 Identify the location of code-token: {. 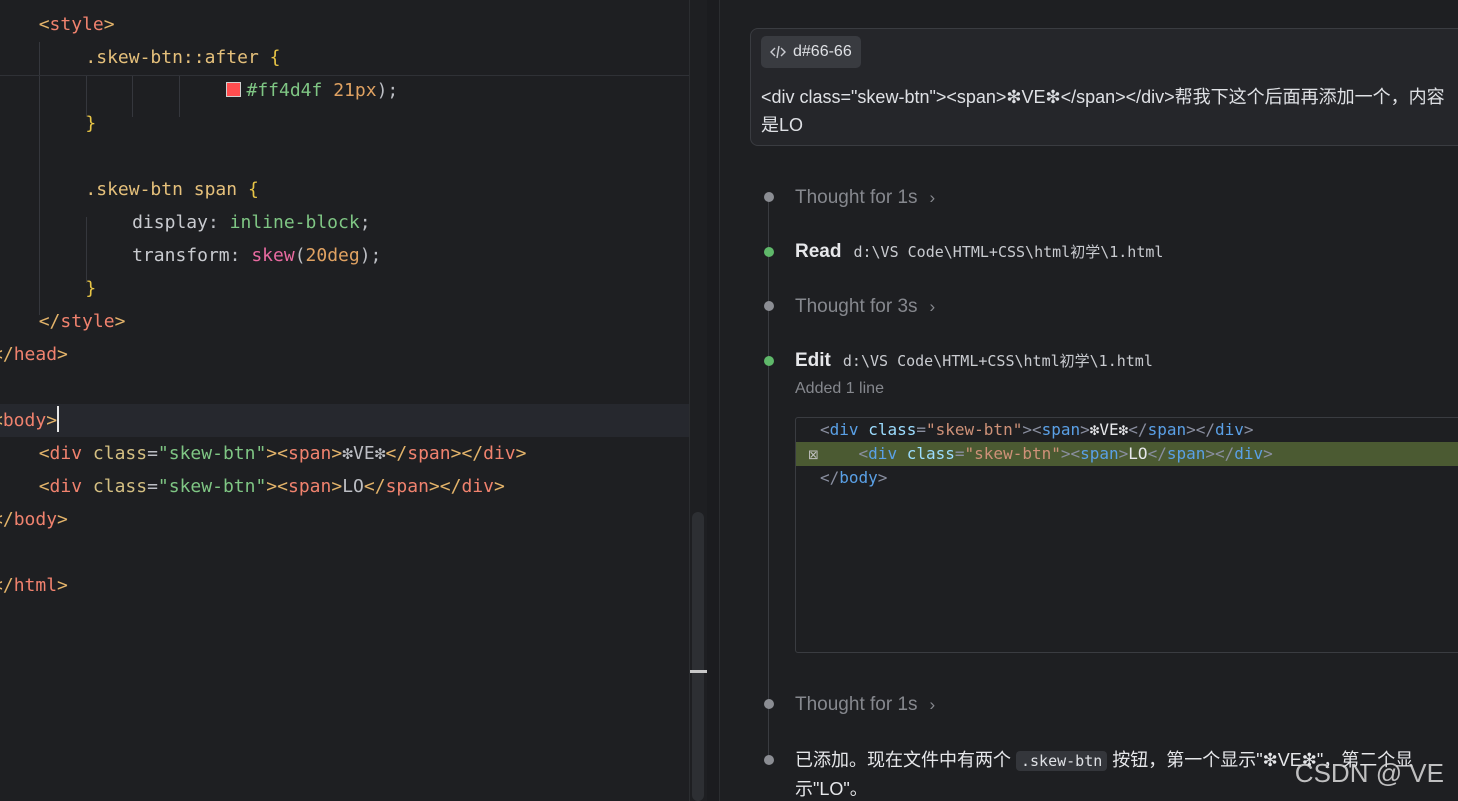
(275, 57).